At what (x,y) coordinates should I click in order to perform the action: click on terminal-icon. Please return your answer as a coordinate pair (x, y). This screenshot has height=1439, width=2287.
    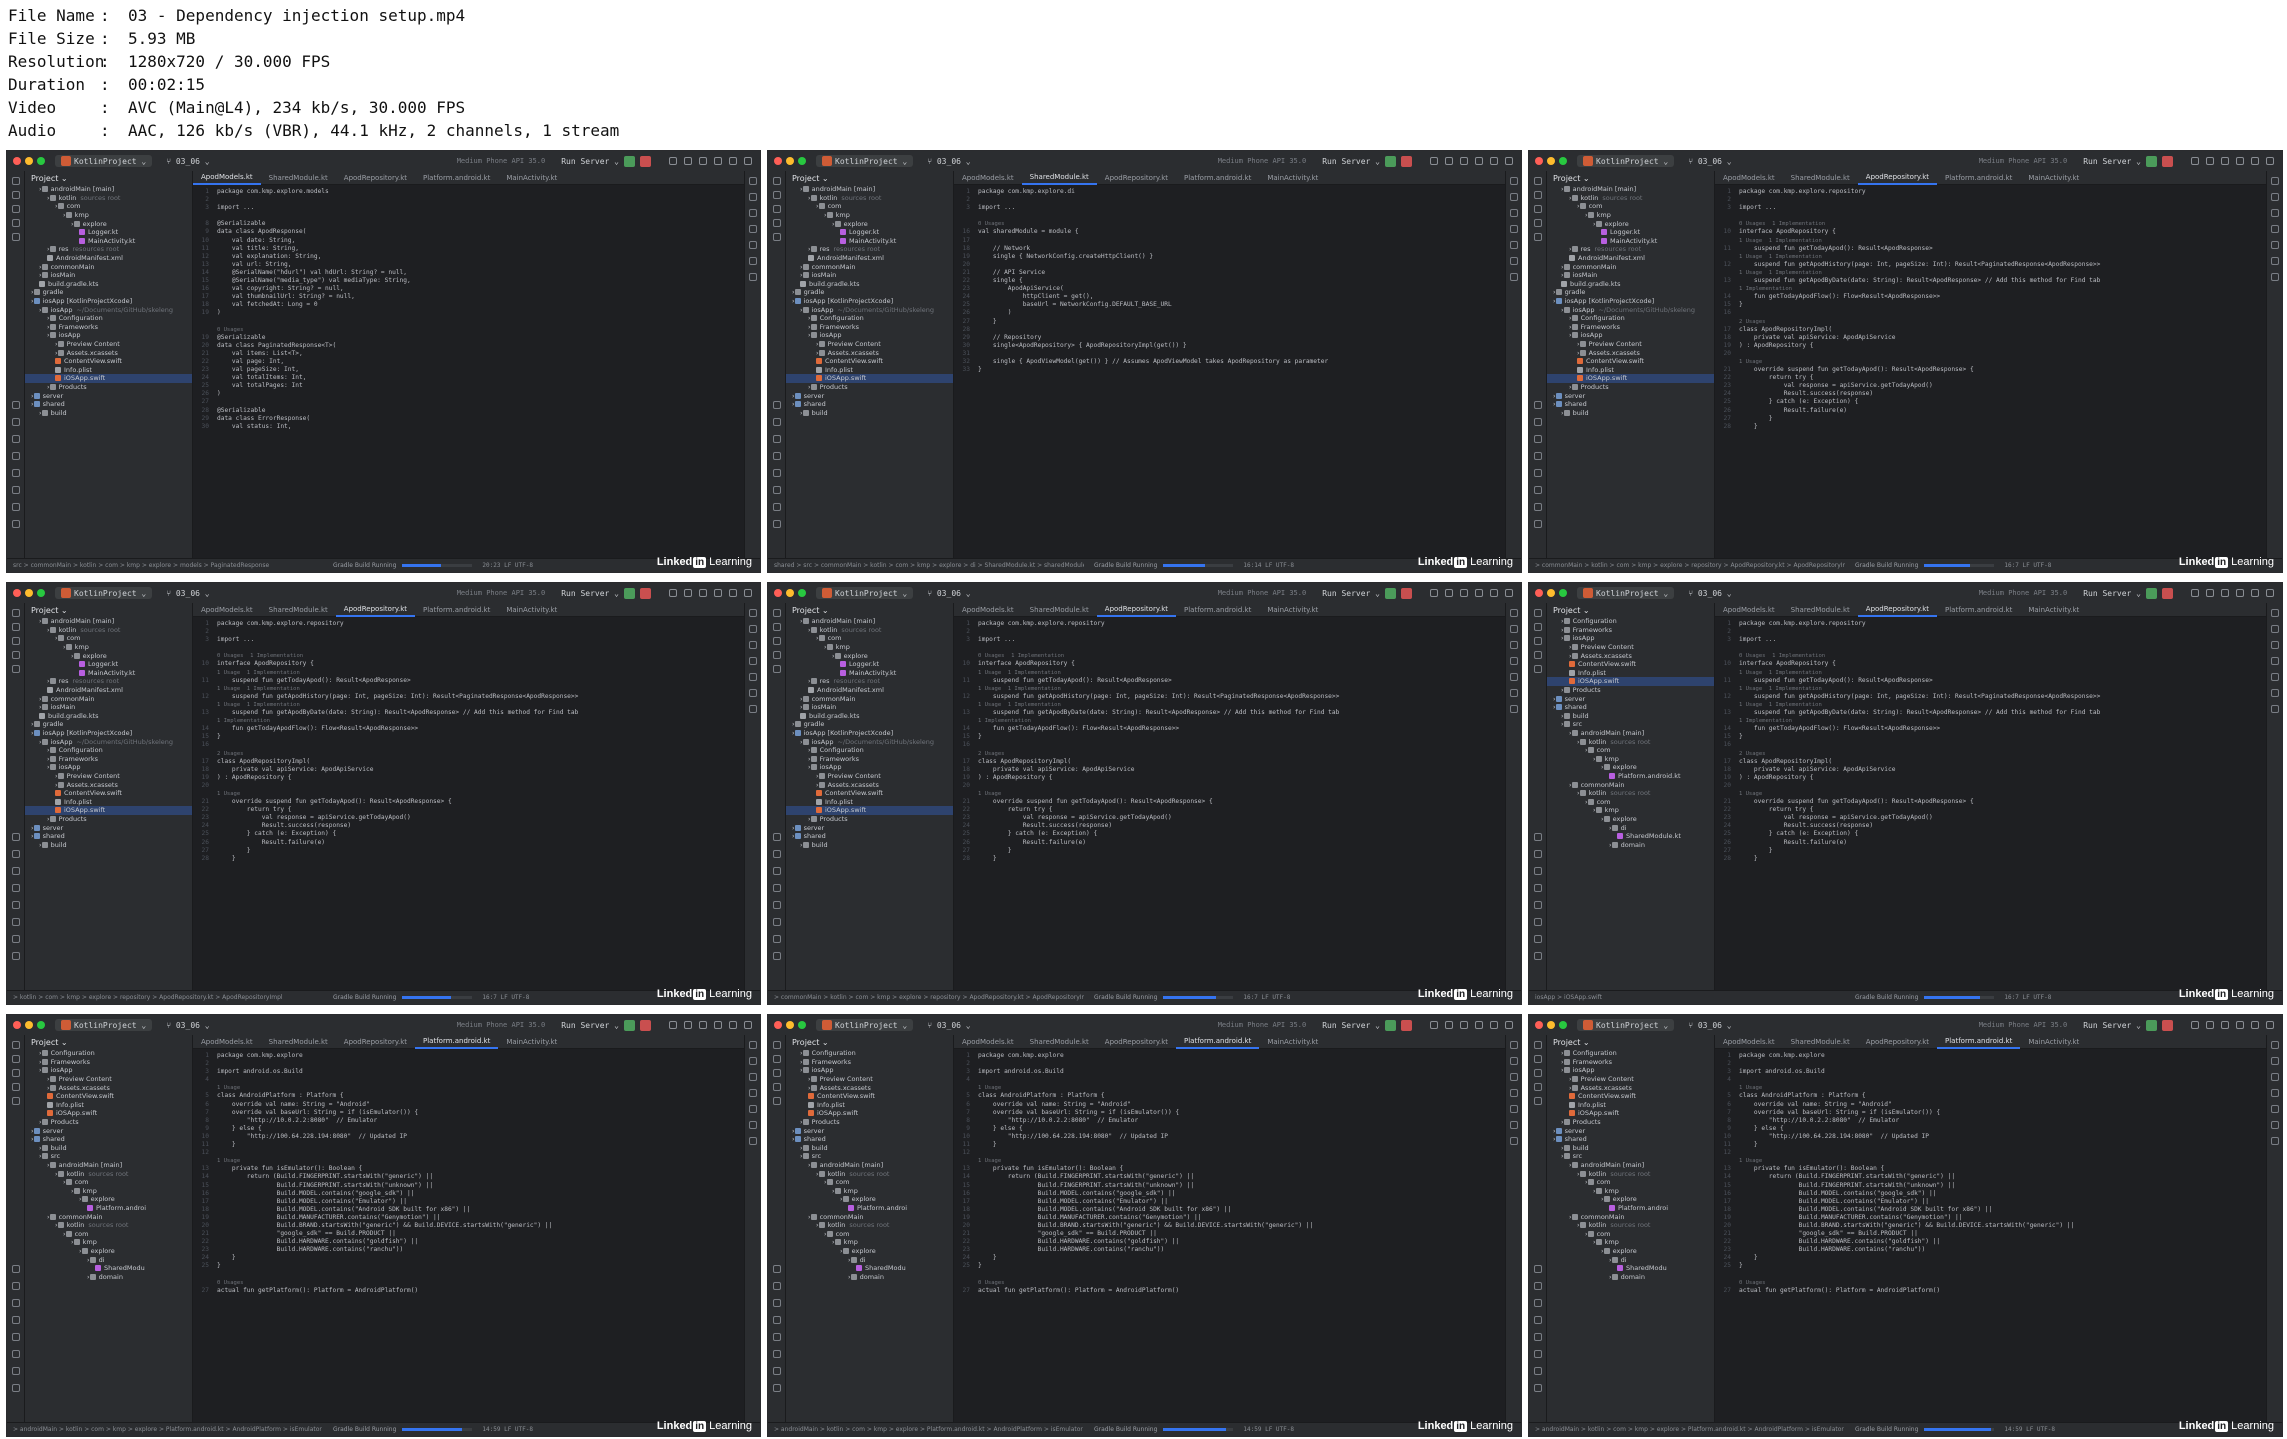
    Looking at the image, I should click on (1538, 1320).